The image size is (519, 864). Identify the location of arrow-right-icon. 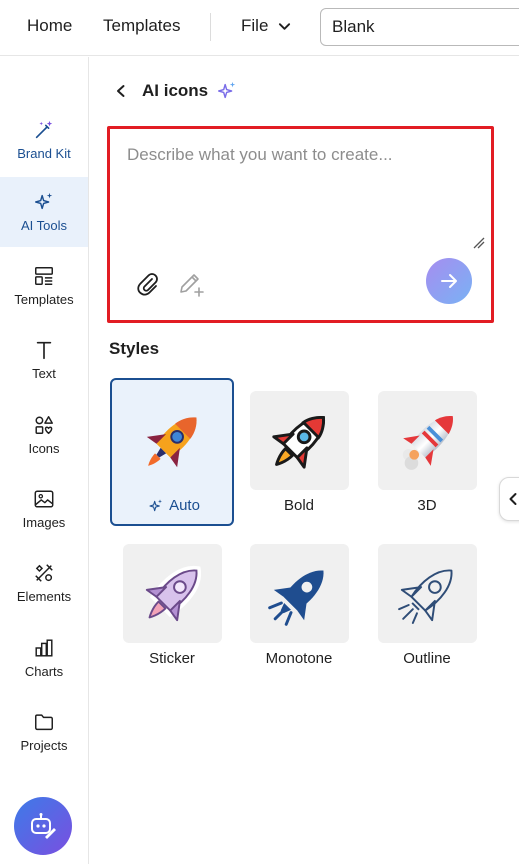
(449, 281).